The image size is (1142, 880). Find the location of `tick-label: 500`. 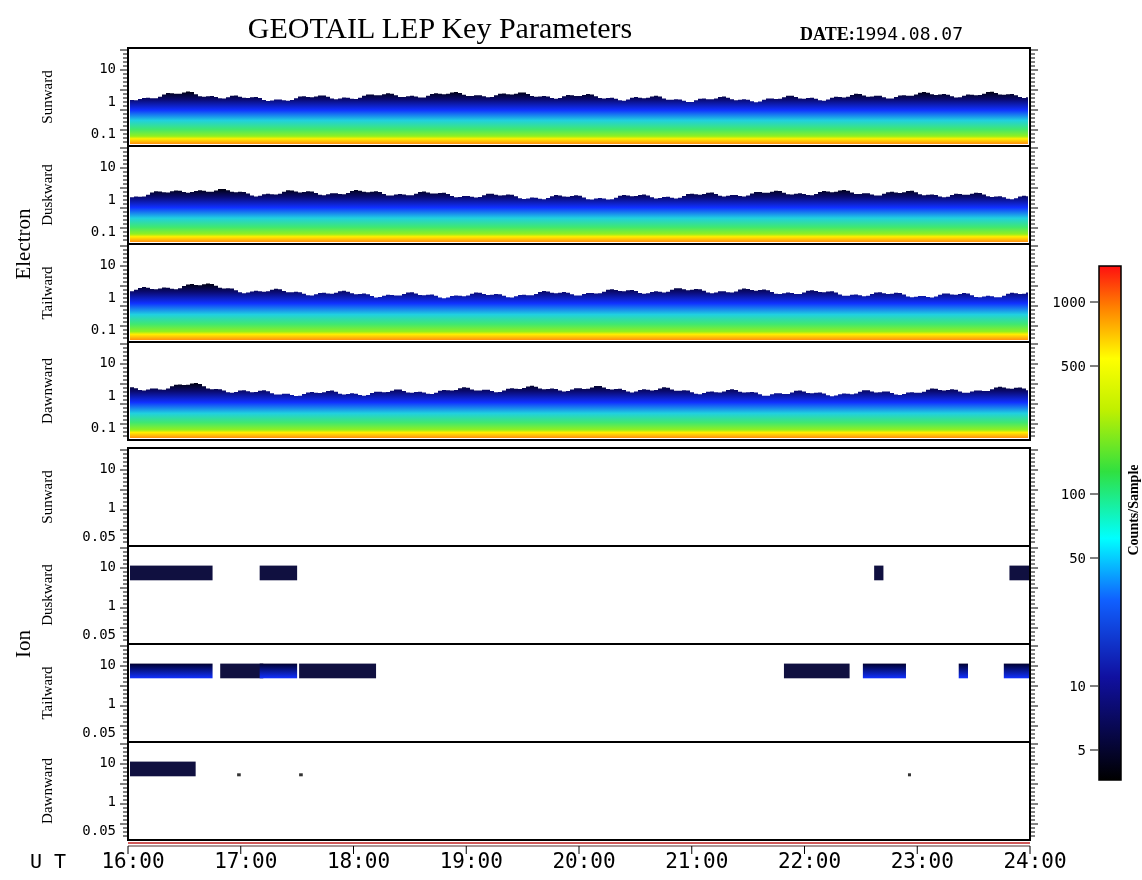

tick-label: 500 is located at coordinates (1073, 366).